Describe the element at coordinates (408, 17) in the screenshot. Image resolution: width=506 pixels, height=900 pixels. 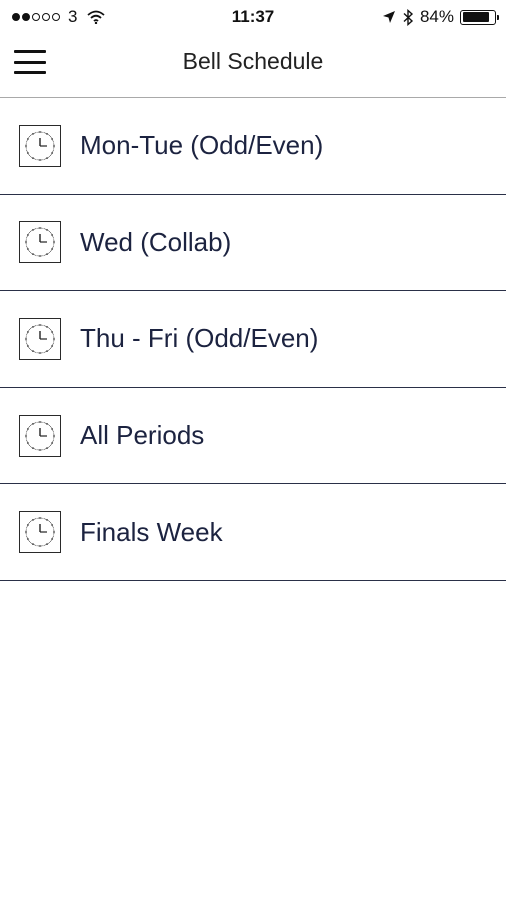
I see `bluetooth-icon` at that location.